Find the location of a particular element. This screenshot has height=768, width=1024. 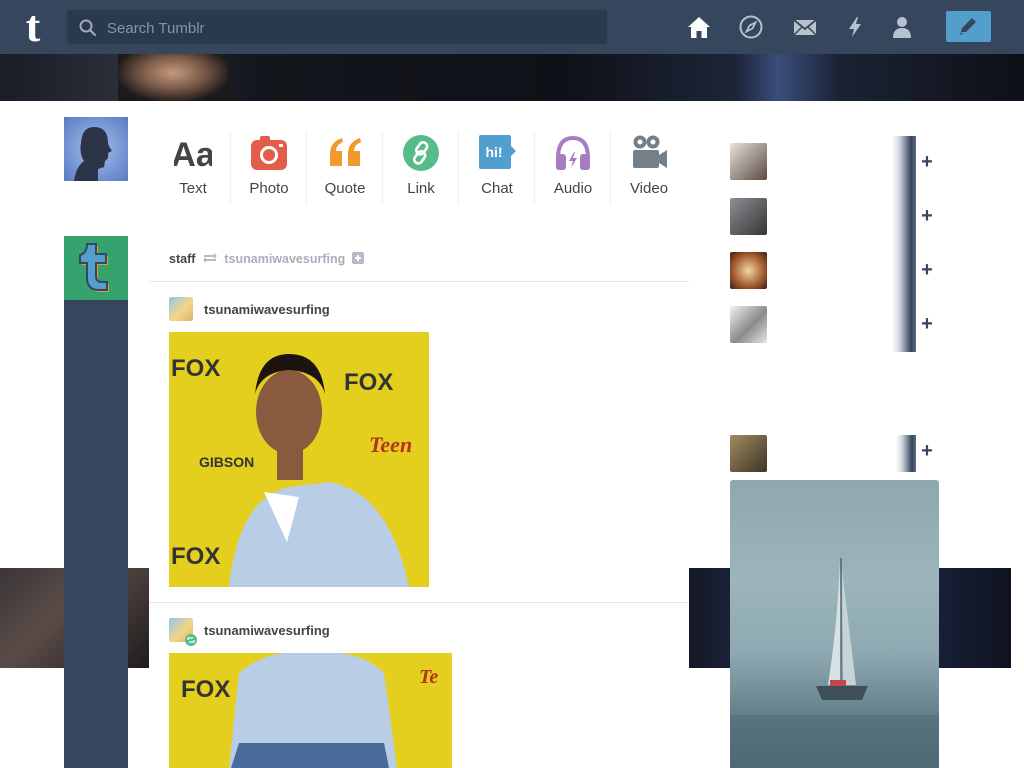

user-avatar is located at coordinates (96, 149).